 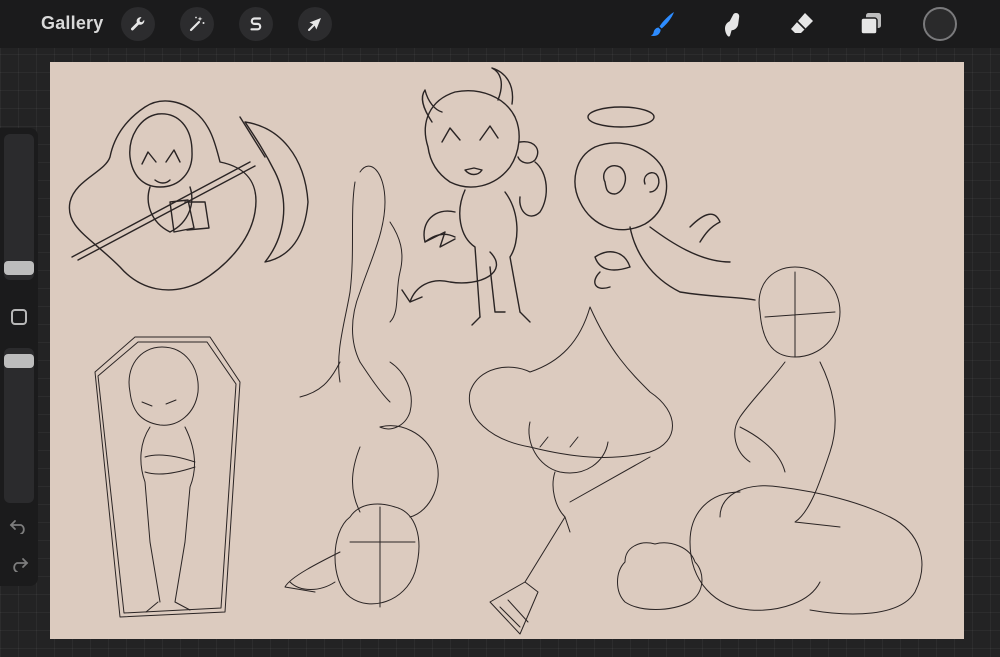 I want to click on selection-s-icon, so click(x=256, y=24).